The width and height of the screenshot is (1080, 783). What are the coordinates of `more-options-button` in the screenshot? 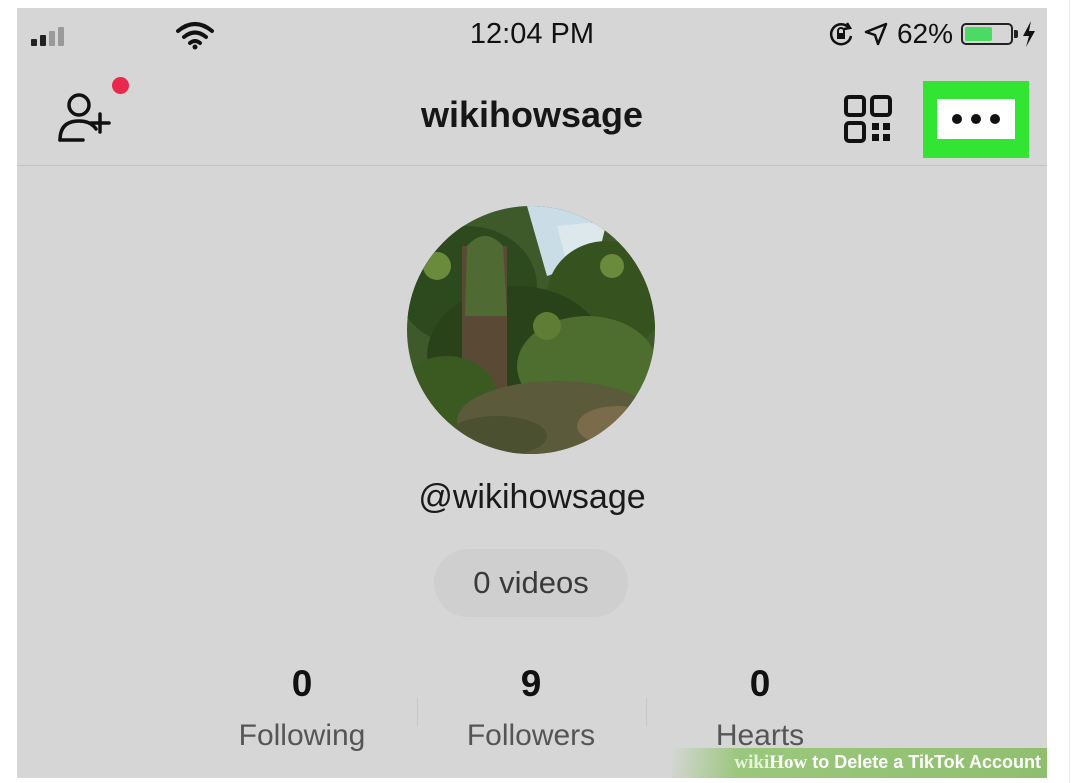 It's located at (976, 119).